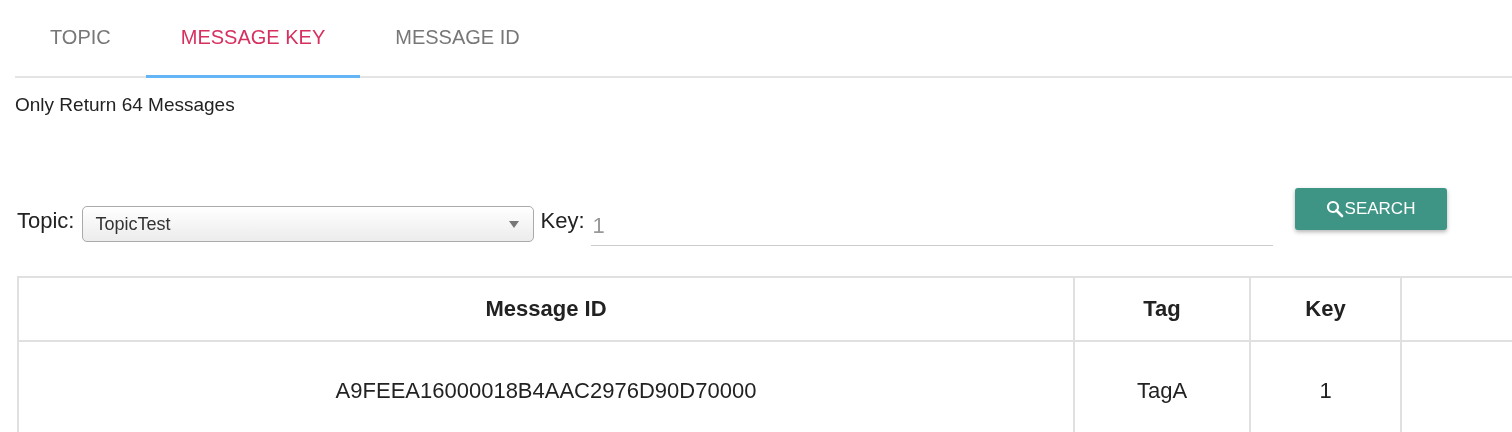  Describe the element at coordinates (562, 221) in the screenshot. I see `key-label: Key:` at that location.